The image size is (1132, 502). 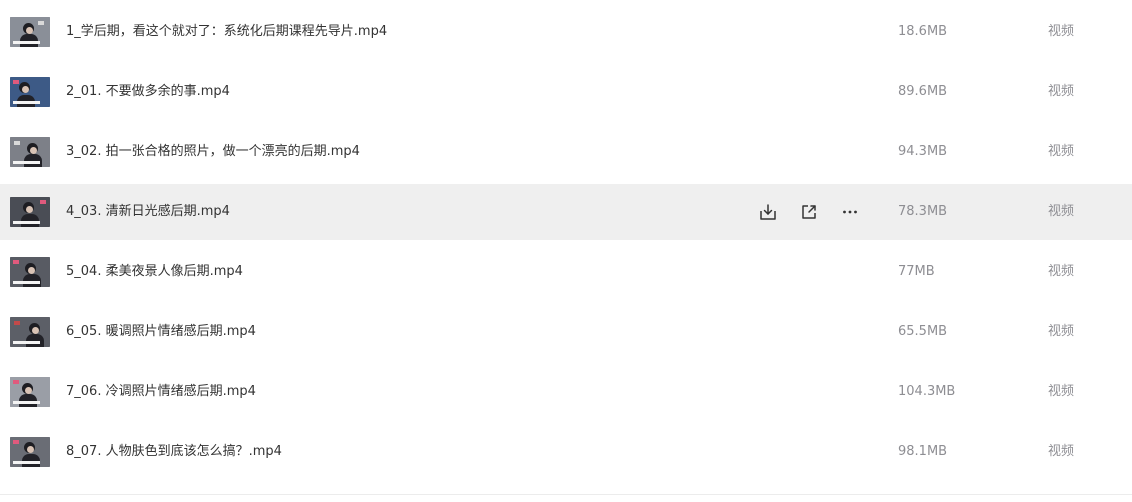 I want to click on file-row: 2_01. 不要做多余的事.mp4 89.6MB 视频, so click(x=566, y=92).